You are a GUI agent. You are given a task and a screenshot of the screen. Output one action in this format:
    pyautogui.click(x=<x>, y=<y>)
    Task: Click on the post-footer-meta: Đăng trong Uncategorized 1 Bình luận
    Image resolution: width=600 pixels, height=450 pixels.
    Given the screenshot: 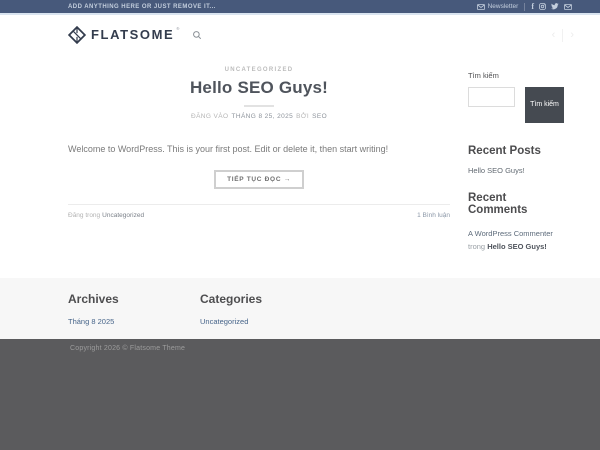 What is the action you would take?
    pyautogui.click(x=259, y=211)
    